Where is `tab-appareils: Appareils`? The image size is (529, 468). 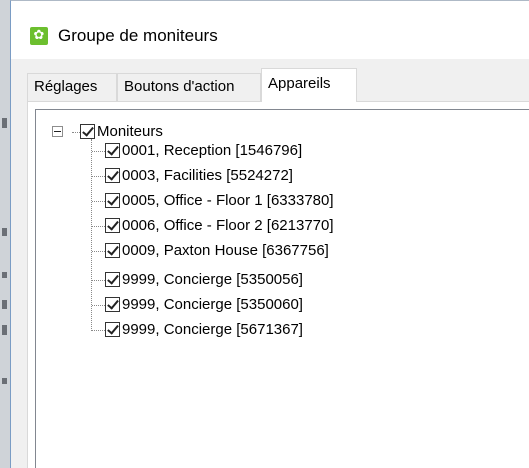 tab-appareils: Appareils is located at coordinates (309, 85).